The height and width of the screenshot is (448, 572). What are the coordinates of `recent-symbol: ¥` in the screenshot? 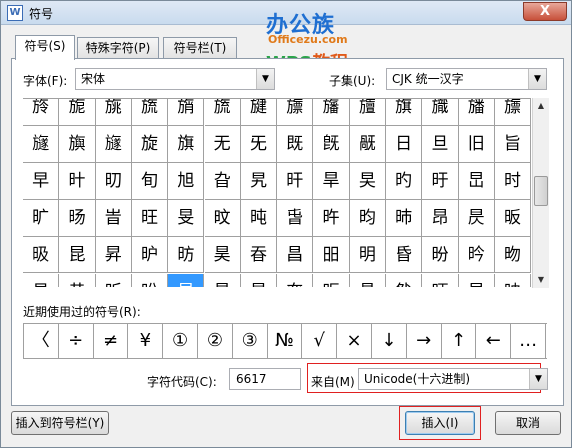 It's located at (146, 341).